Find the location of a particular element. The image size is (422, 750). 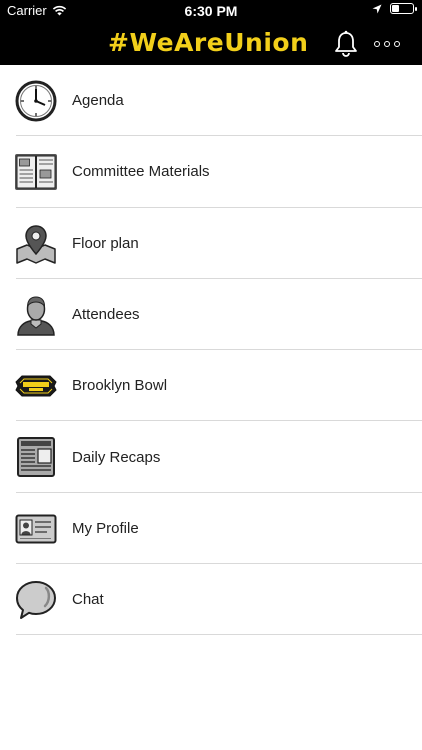

notifications-button is located at coordinates (346, 44).